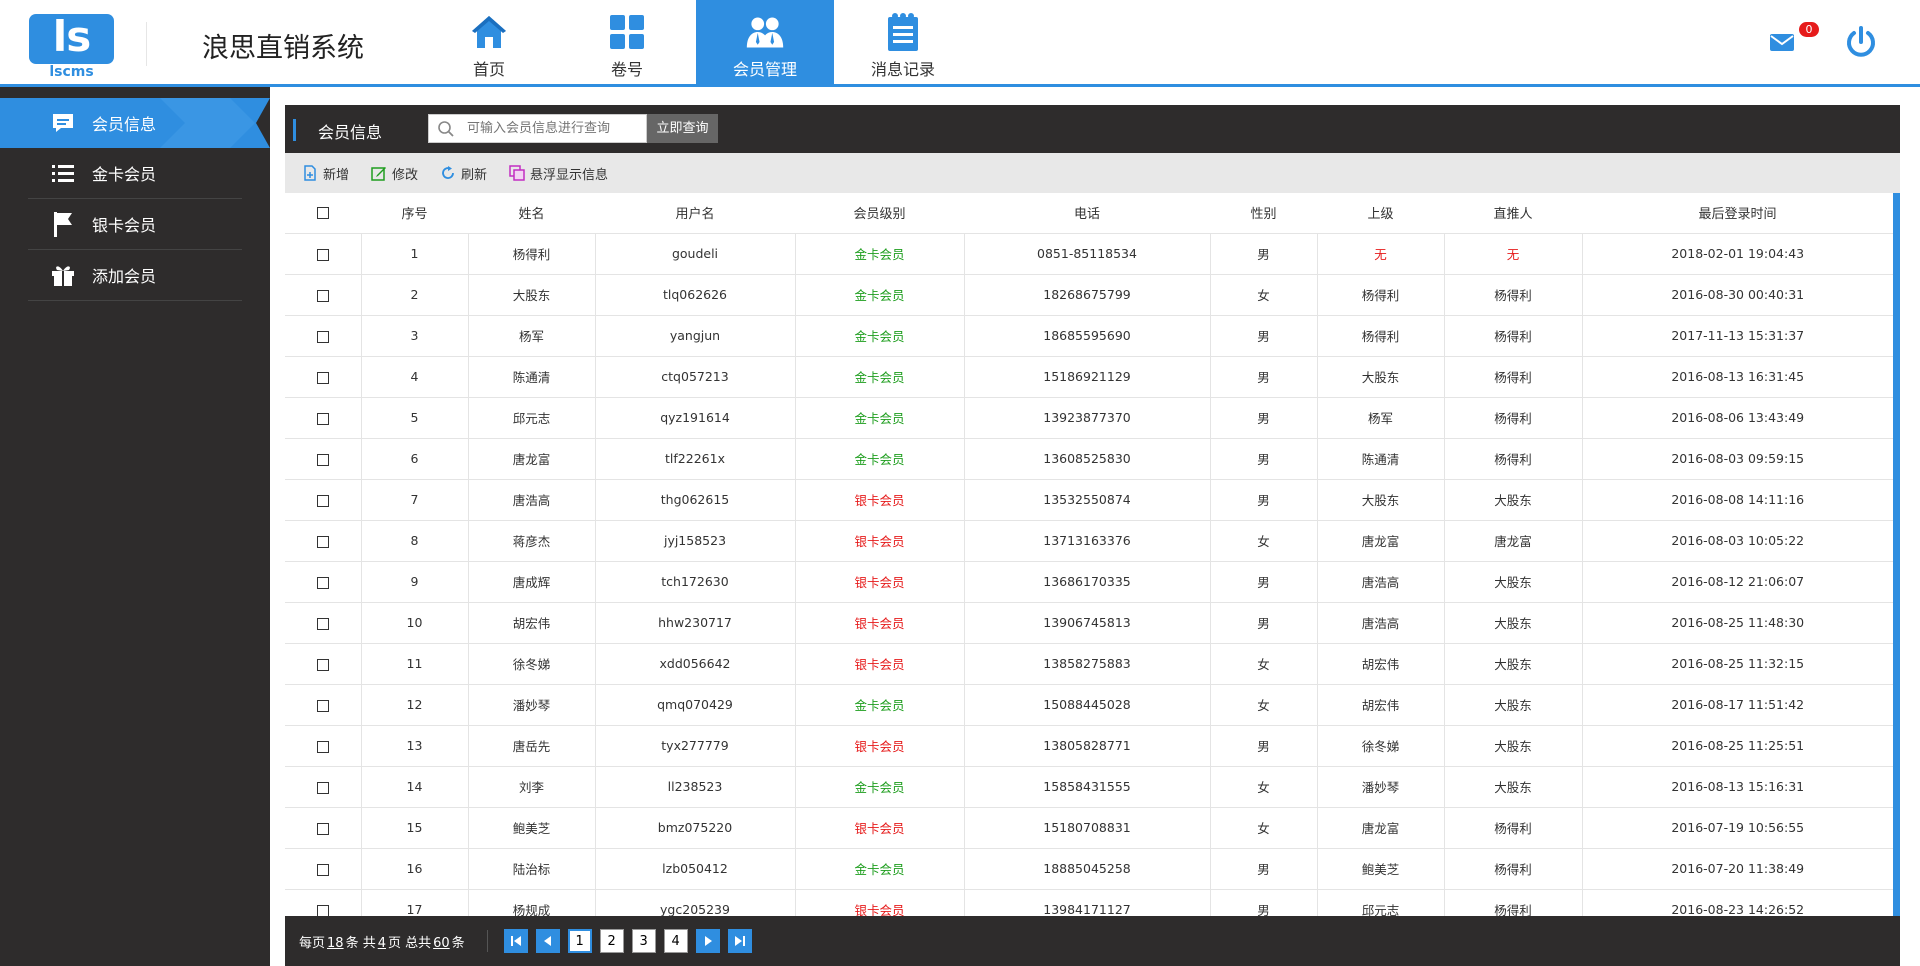  I want to click on flag-icon, so click(63, 224).